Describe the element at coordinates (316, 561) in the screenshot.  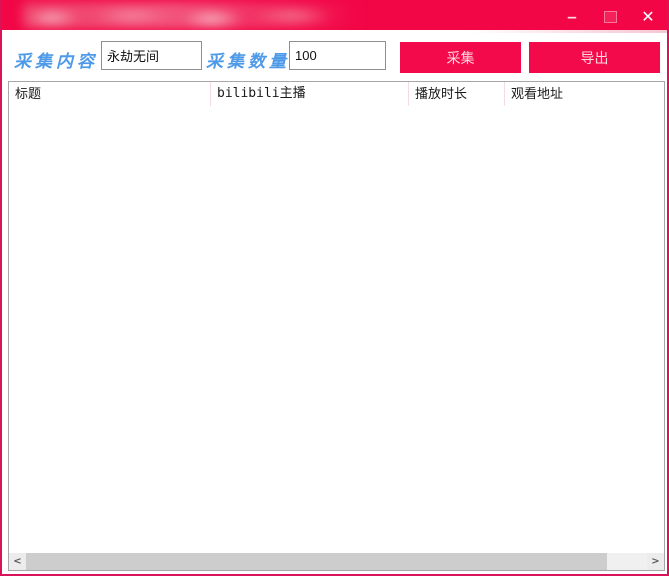
I see `scrollbar-thumb` at that location.